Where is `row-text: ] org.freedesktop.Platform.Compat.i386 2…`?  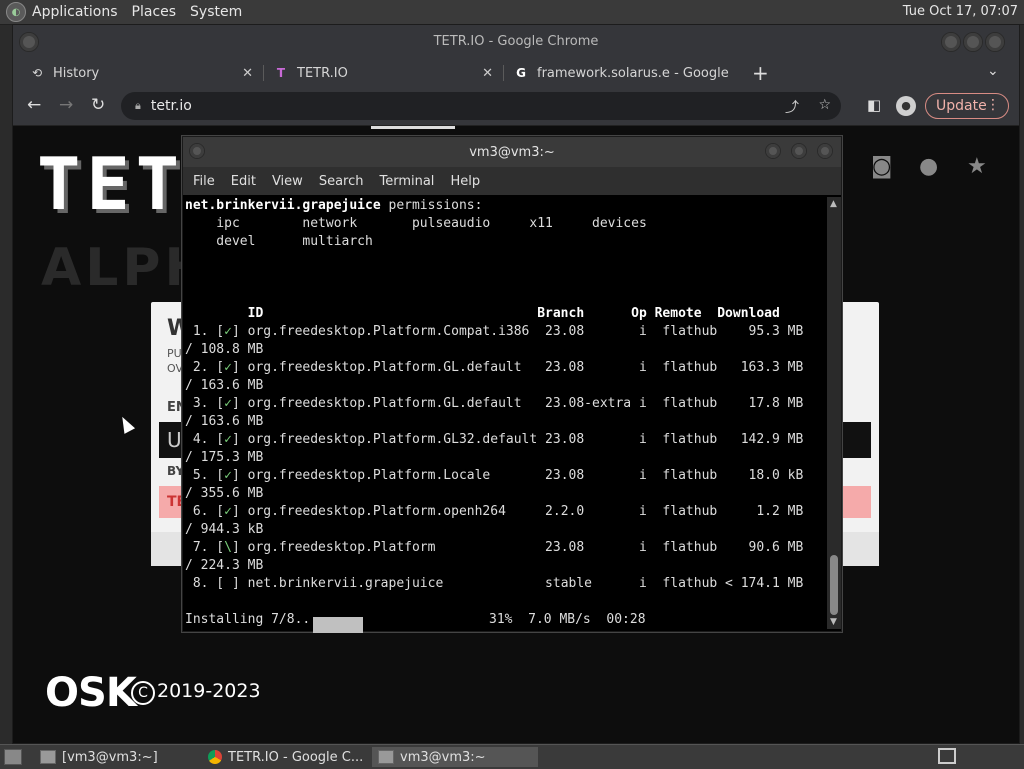
row-text: ] org.freedesktop.Platform.Compat.i386 2… is located at coordinates (517, 331).